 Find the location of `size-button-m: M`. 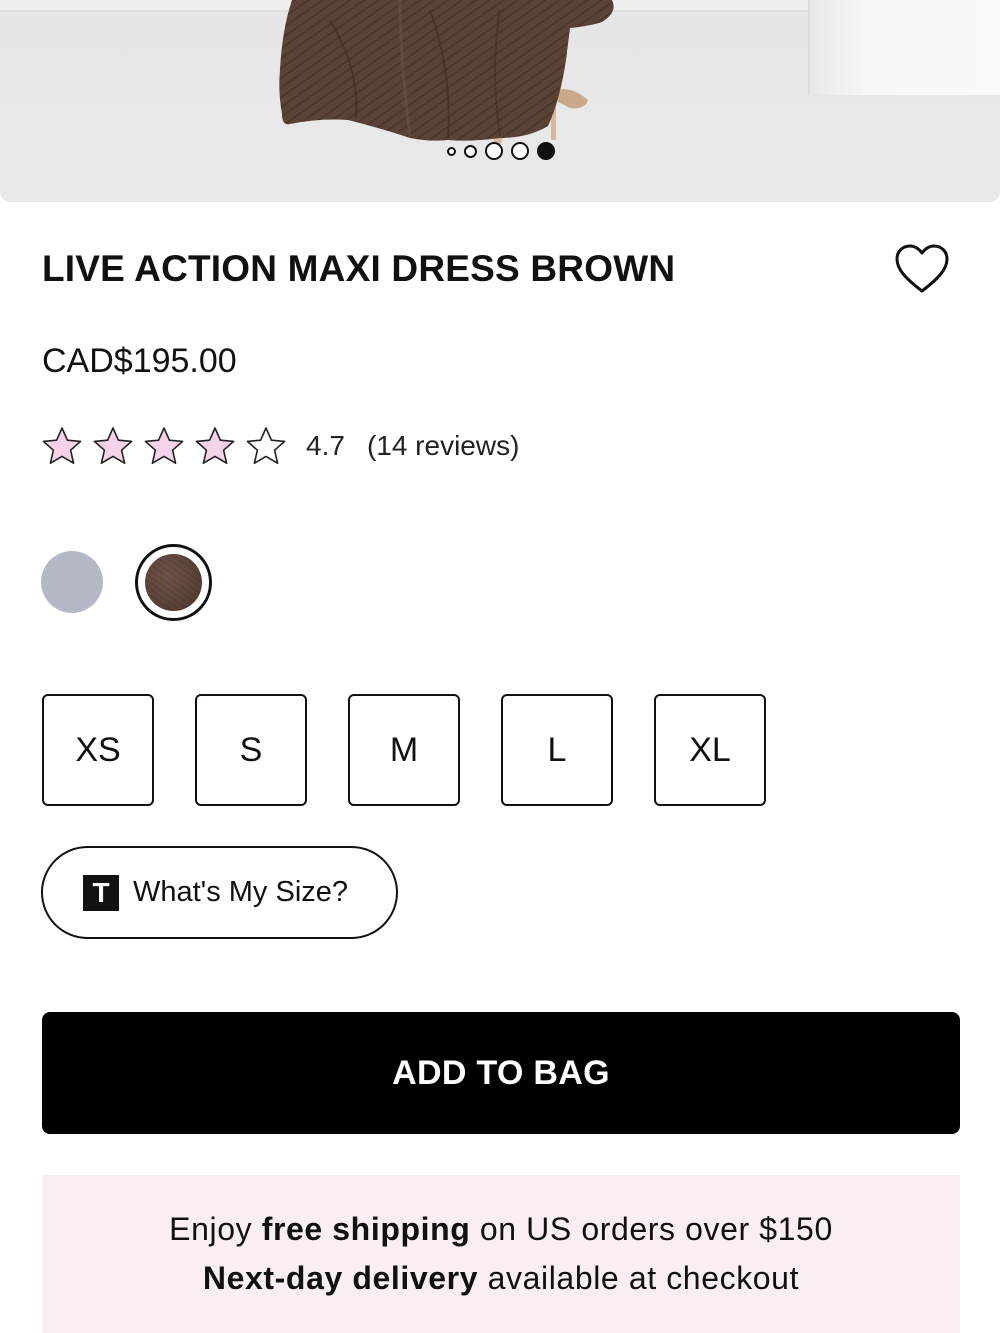

size-button-m: M is located at coordinates (404, 750).